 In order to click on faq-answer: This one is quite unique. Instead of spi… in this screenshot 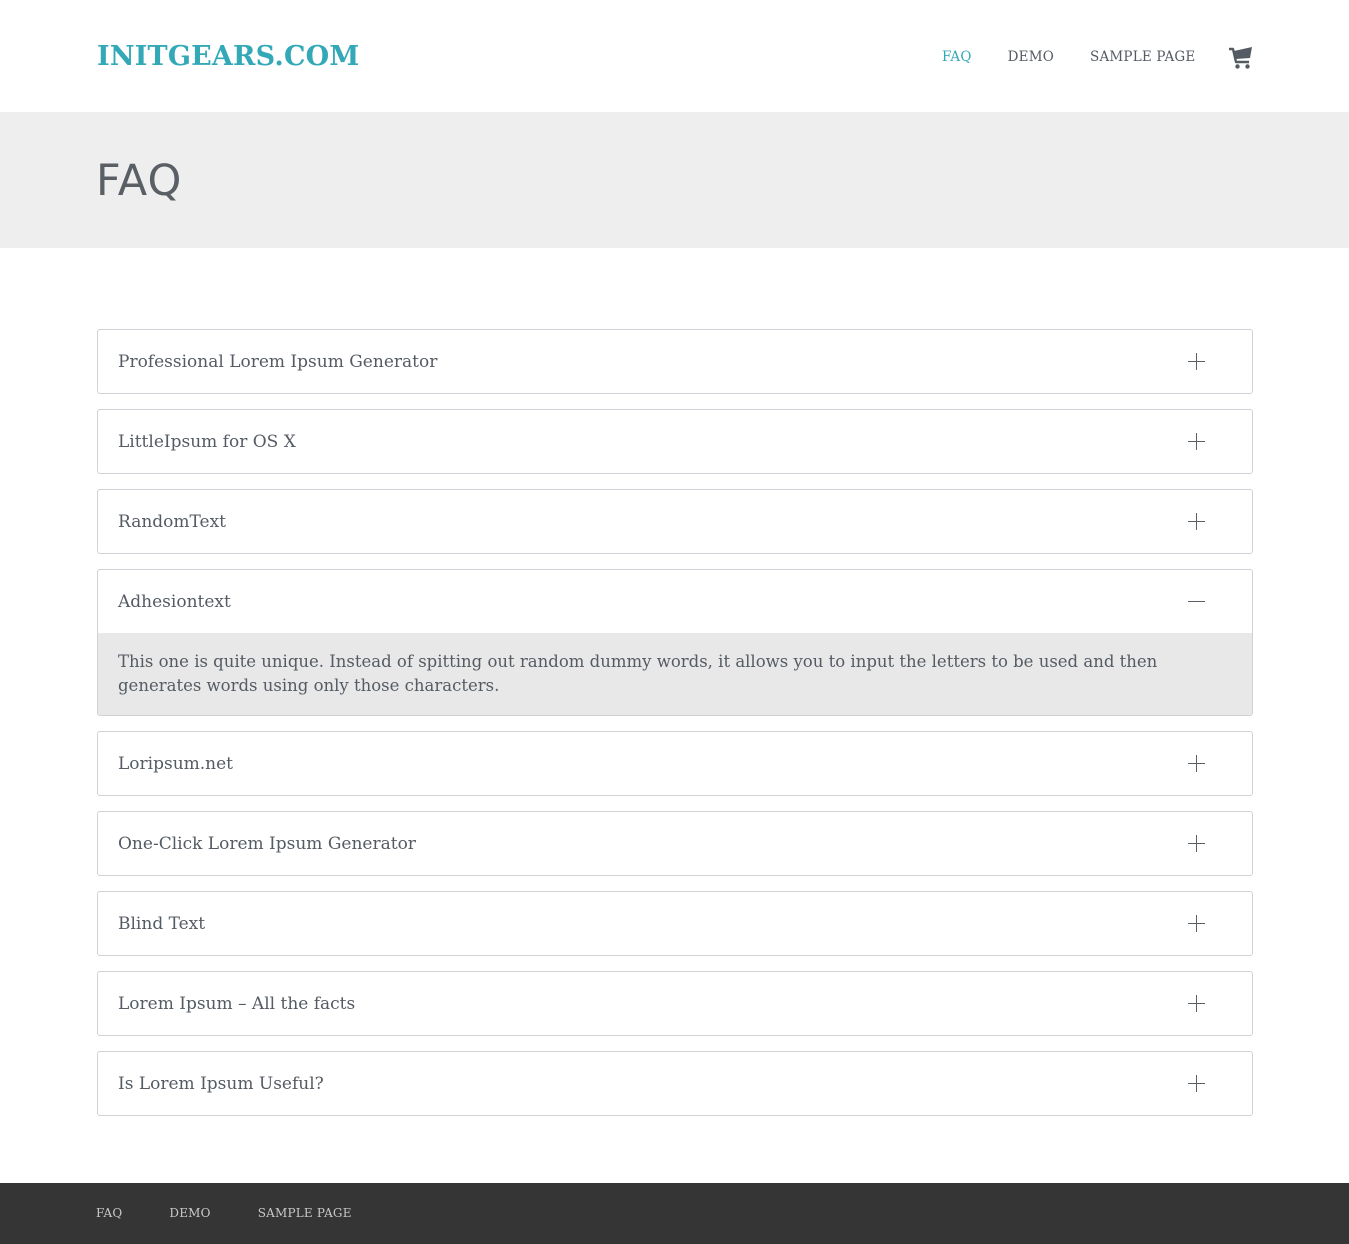, I will do `click(675, 674)`.